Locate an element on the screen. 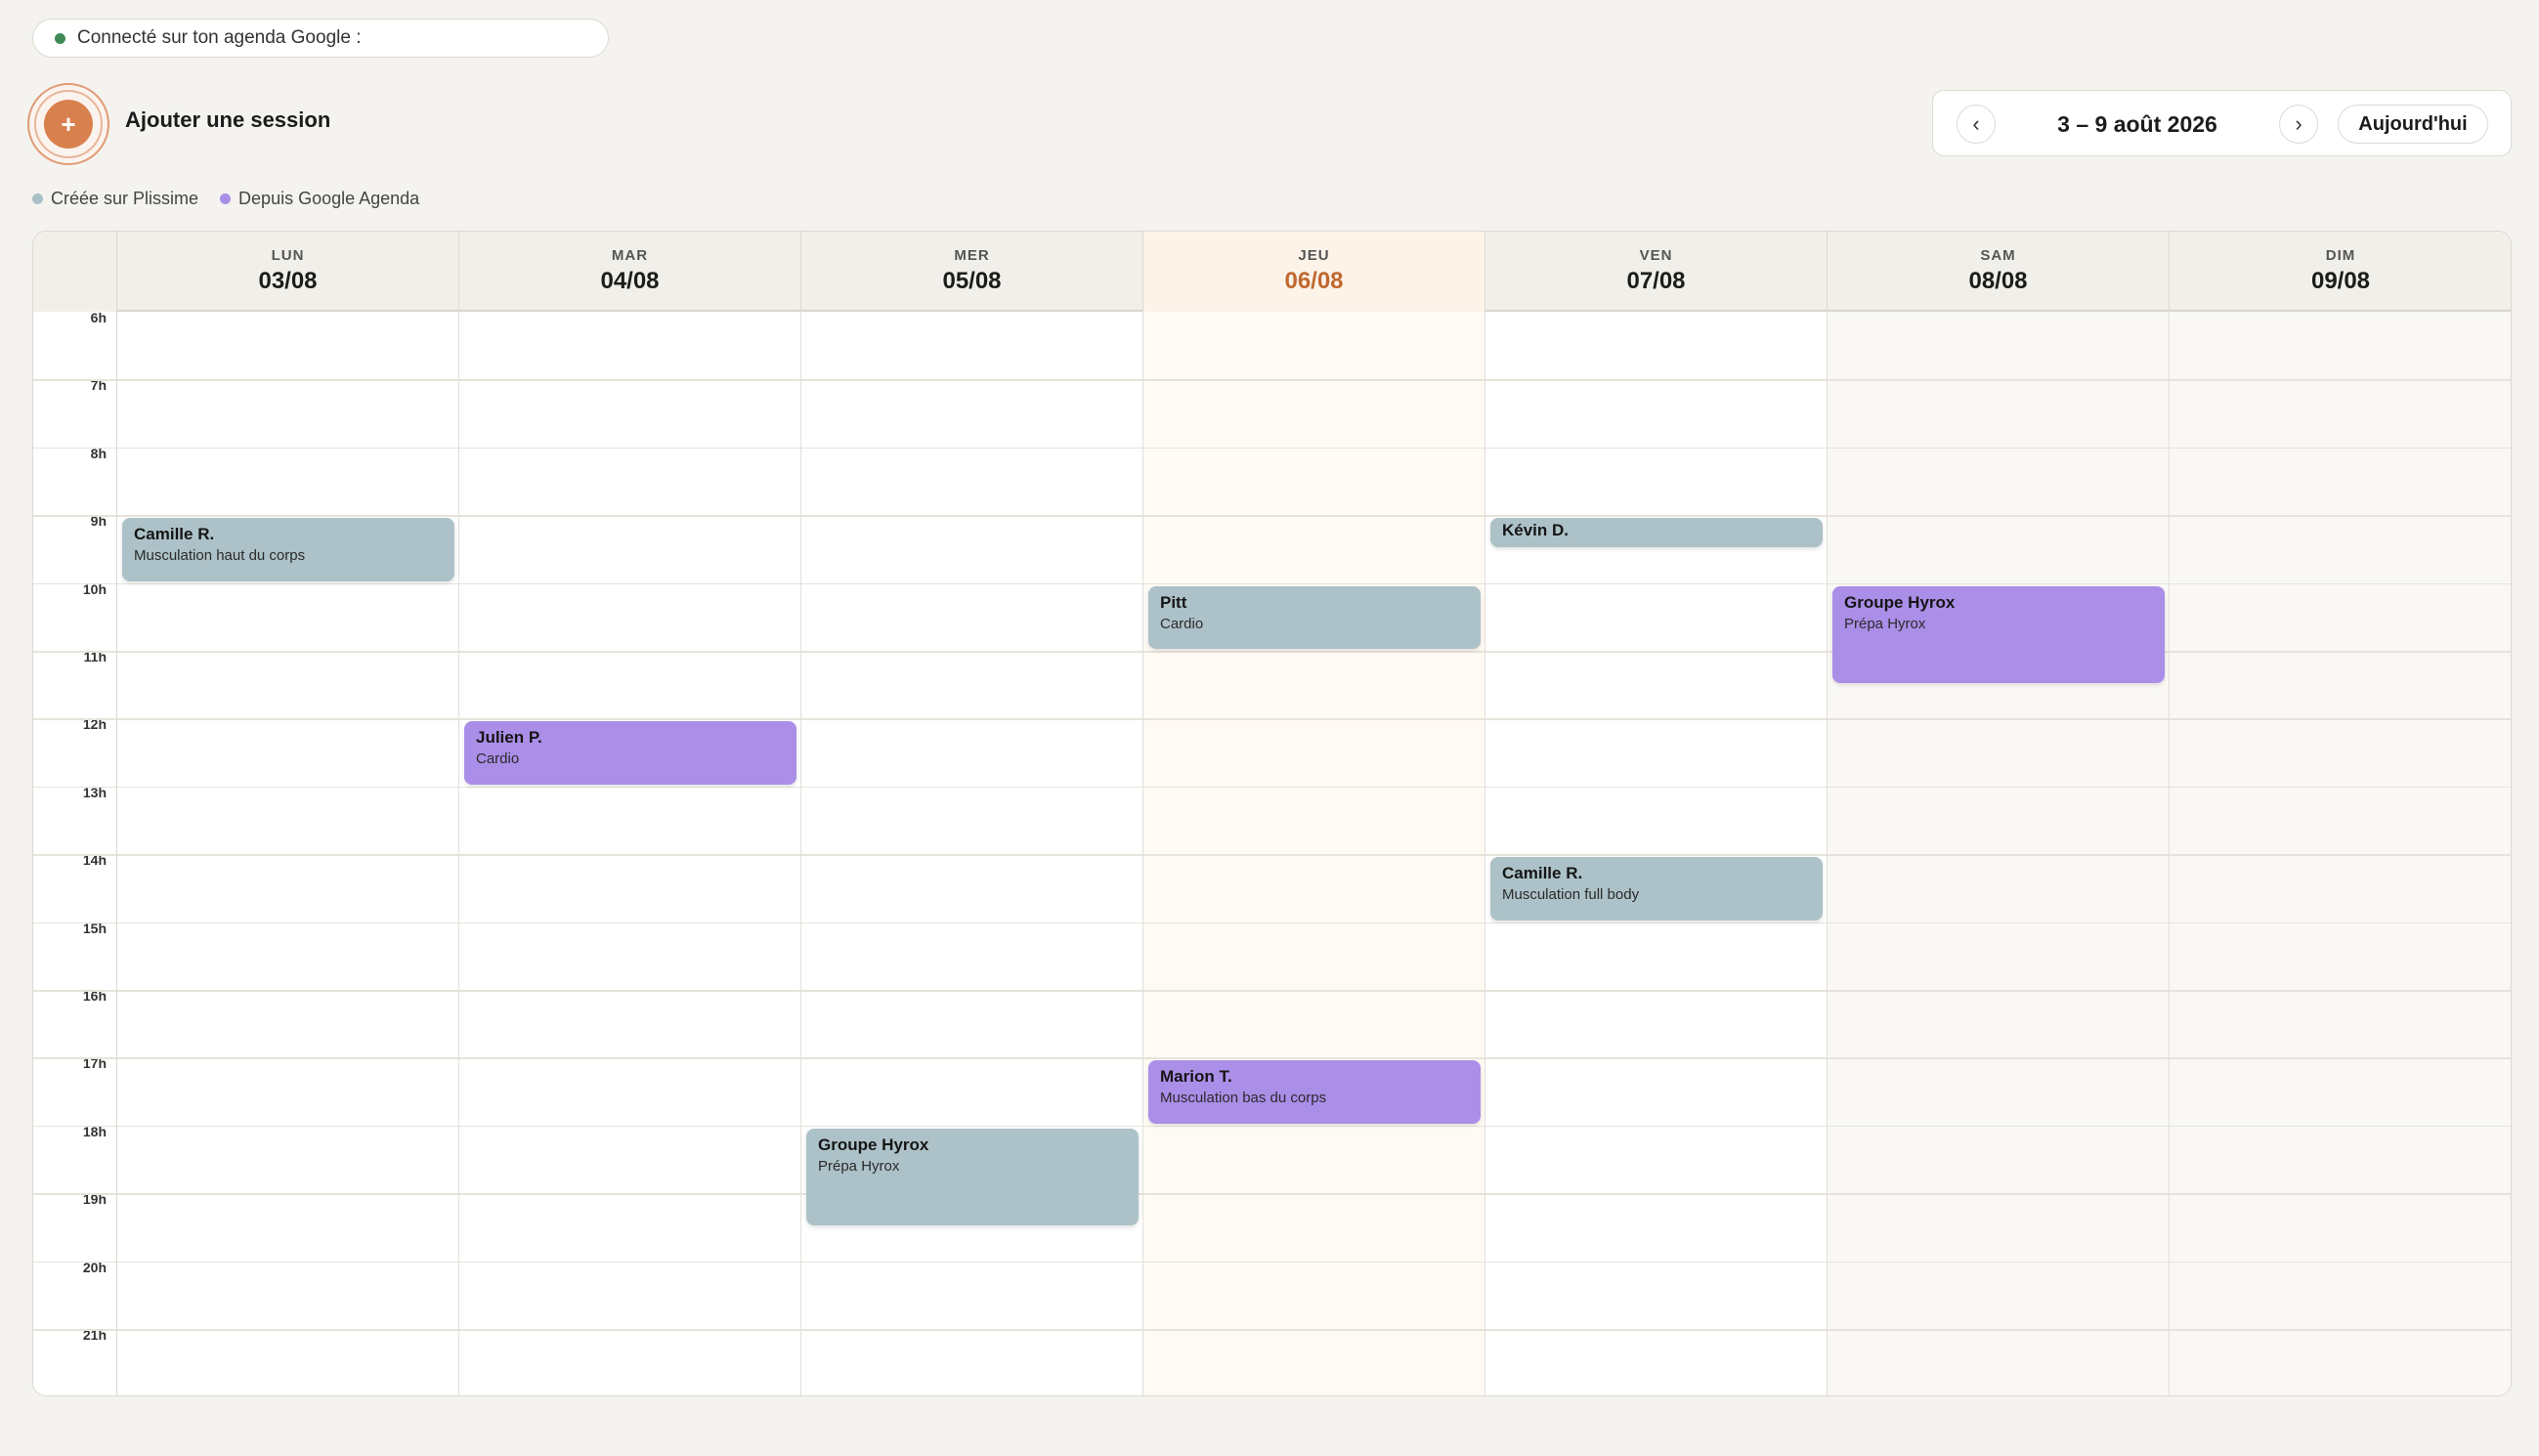  event-title: Camille R. is located at coordinates (1542, 873).